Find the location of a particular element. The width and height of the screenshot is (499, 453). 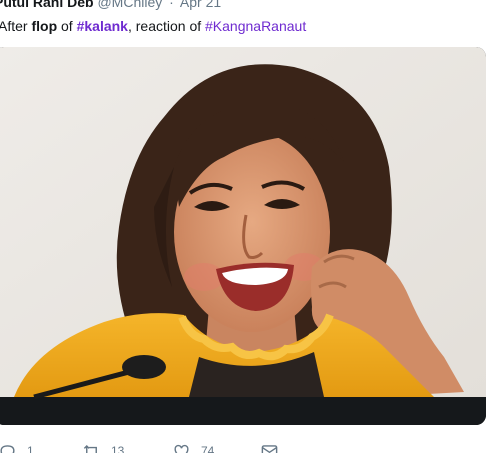

author-handle: @MChiley is located at coordinates (129, 5).